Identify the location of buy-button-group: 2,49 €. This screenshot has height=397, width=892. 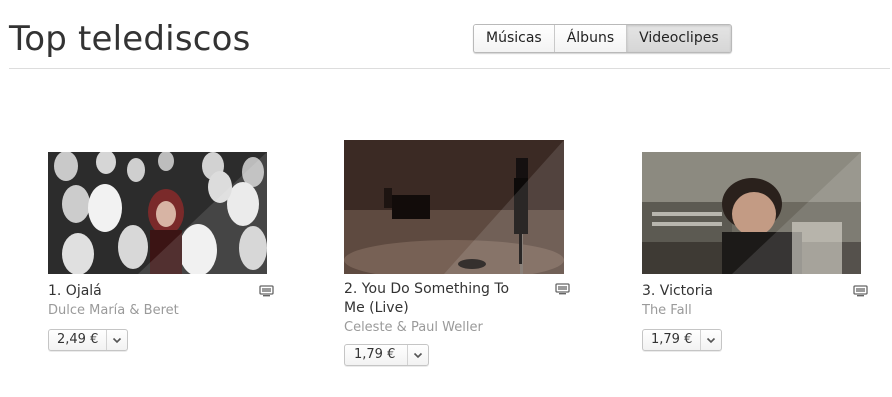
(88, 340).